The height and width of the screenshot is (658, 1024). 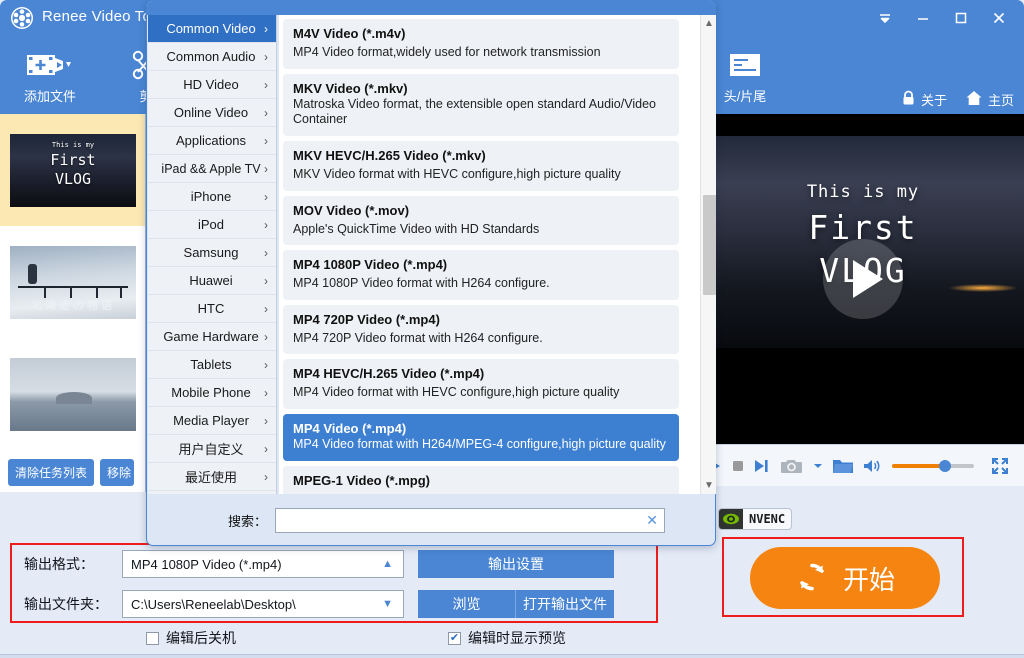 I want to click on output-format-combo: MP4 1080P Video (*.mp4) ▲, so click(x=263, y=564).